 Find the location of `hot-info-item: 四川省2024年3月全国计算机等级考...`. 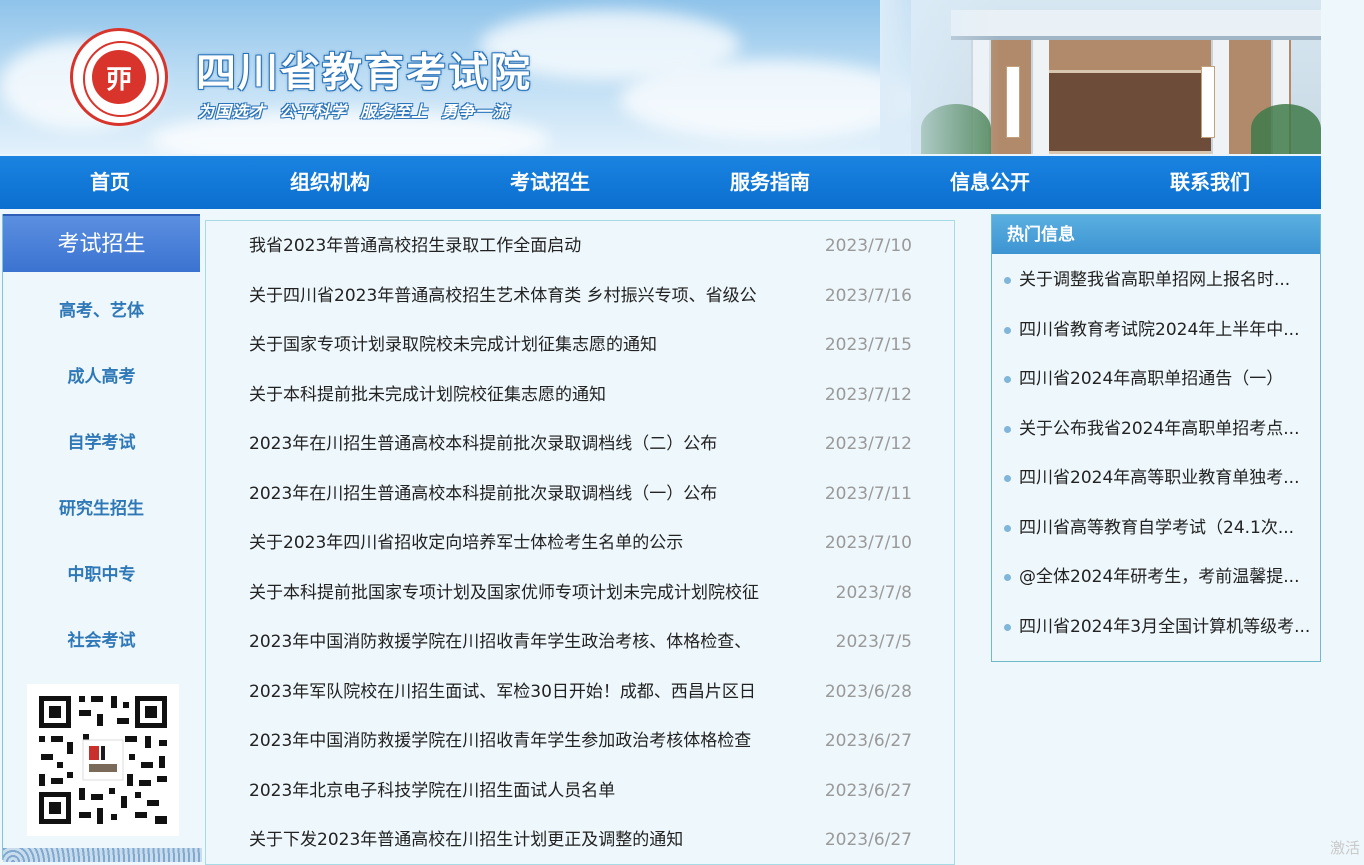

hot-info-item: 四川省2024年3月全国计算机等级考... is located at coordinates (1156, 627).